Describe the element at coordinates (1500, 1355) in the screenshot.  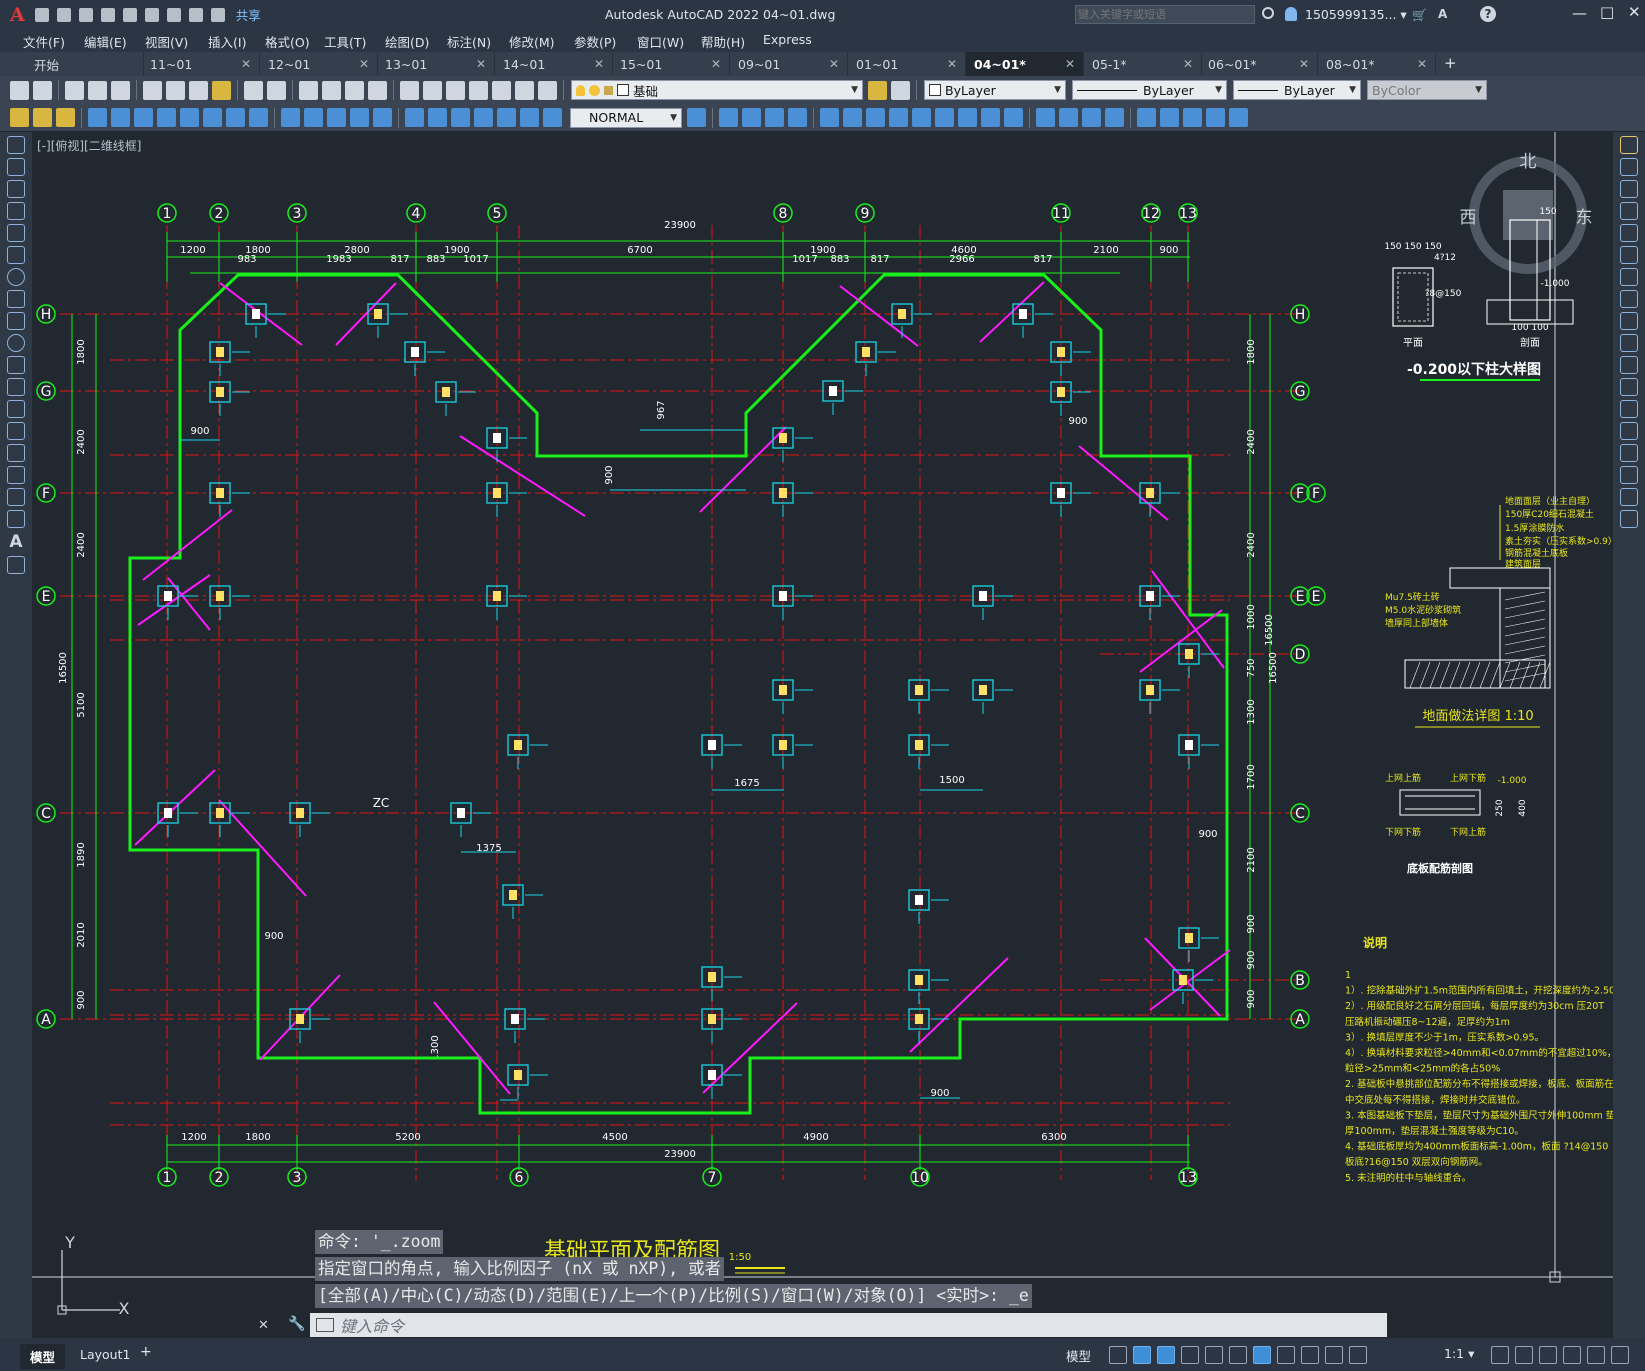
I see `gear-icon` at that location.